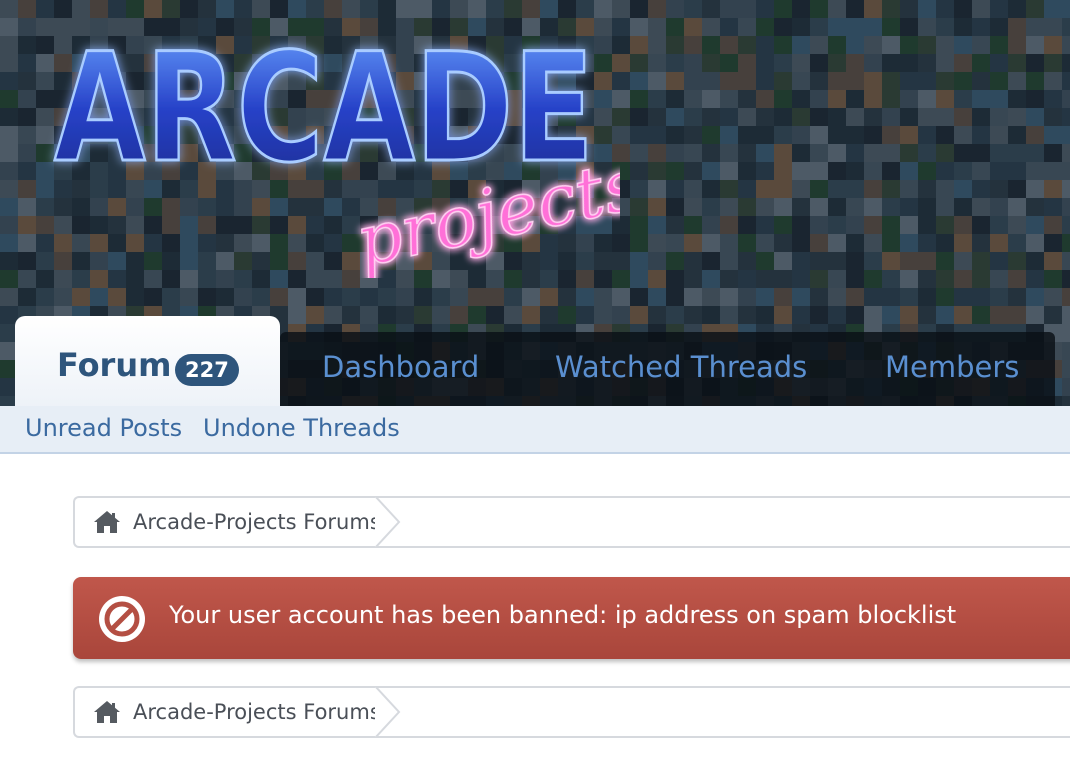  What do you see at coordinates (400, 369) in the screenshot?
I see `tab-dashboard: Dashboard` at bounding box center [400, 369].